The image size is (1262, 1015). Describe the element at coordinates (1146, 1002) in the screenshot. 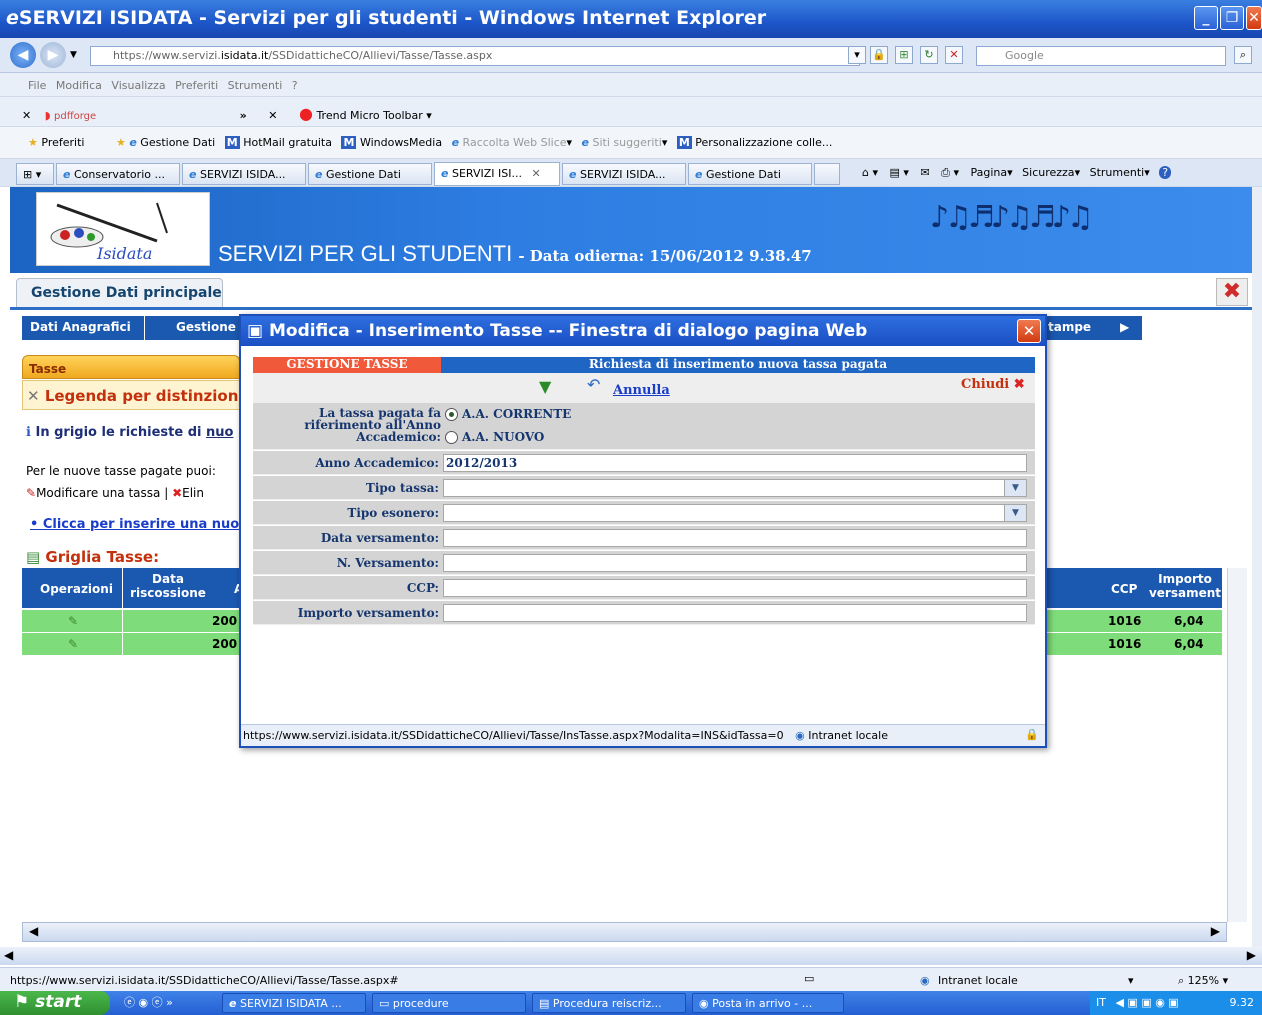

I see `tray-icons: ◀ ▣ ▣ ◉ ▣` at that location.